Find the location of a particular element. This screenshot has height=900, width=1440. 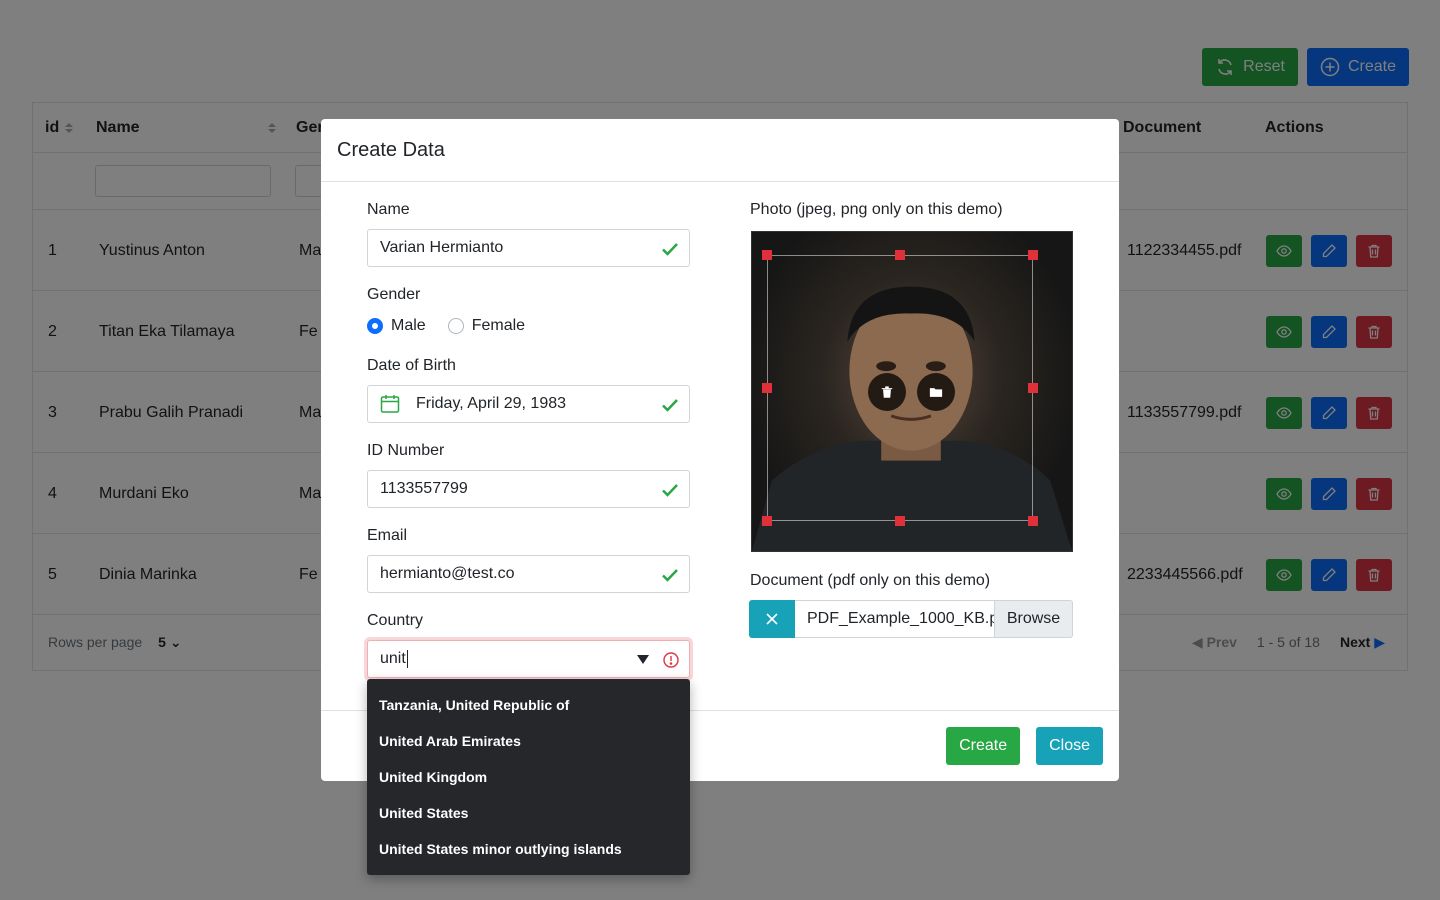

remove-photo-button is located at coordinates (887, 392).